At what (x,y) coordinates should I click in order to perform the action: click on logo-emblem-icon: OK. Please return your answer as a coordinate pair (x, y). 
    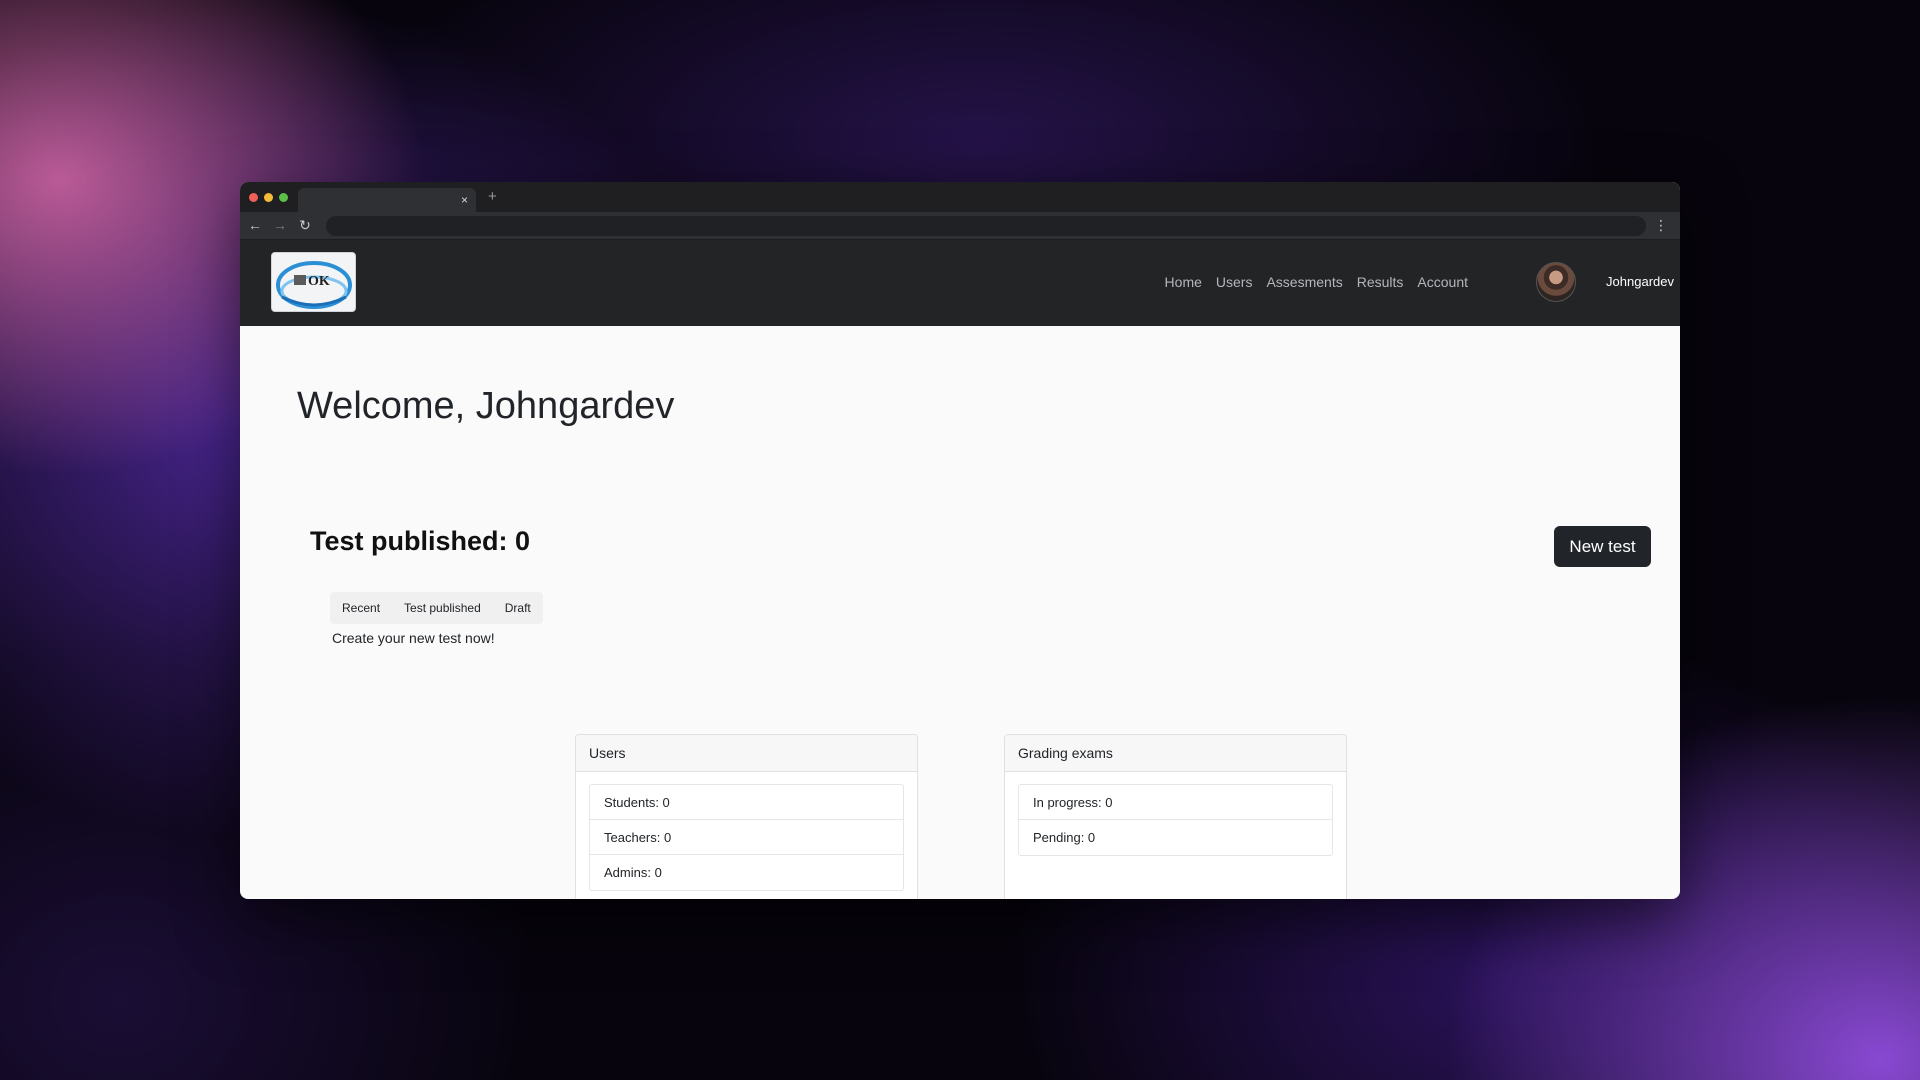
    Looking at the image, I should click on (314, 285).